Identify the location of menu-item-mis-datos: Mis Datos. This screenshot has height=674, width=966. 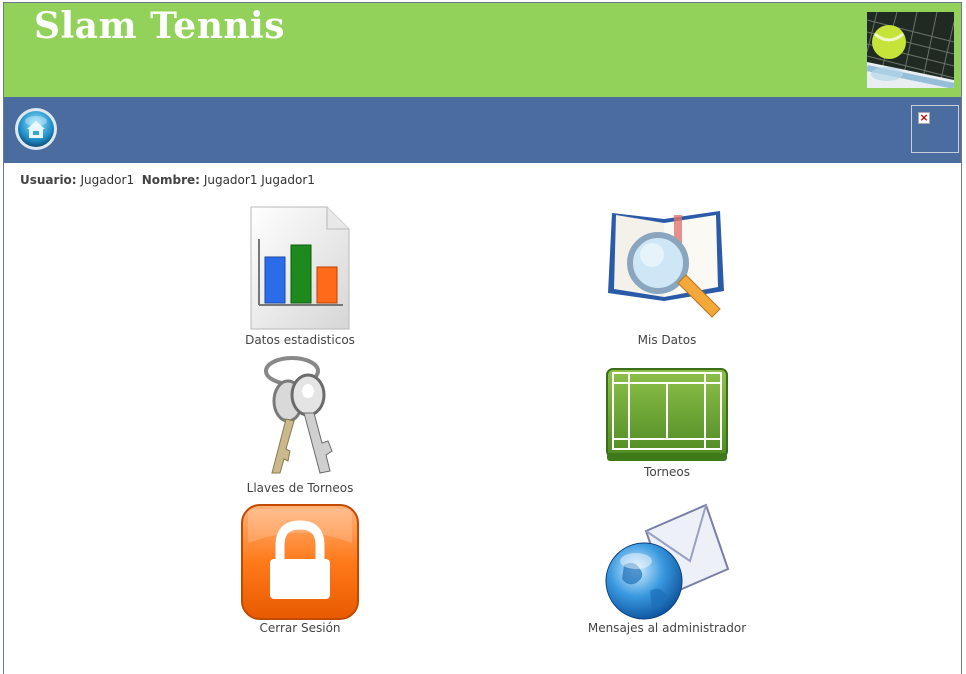
(667, 276).